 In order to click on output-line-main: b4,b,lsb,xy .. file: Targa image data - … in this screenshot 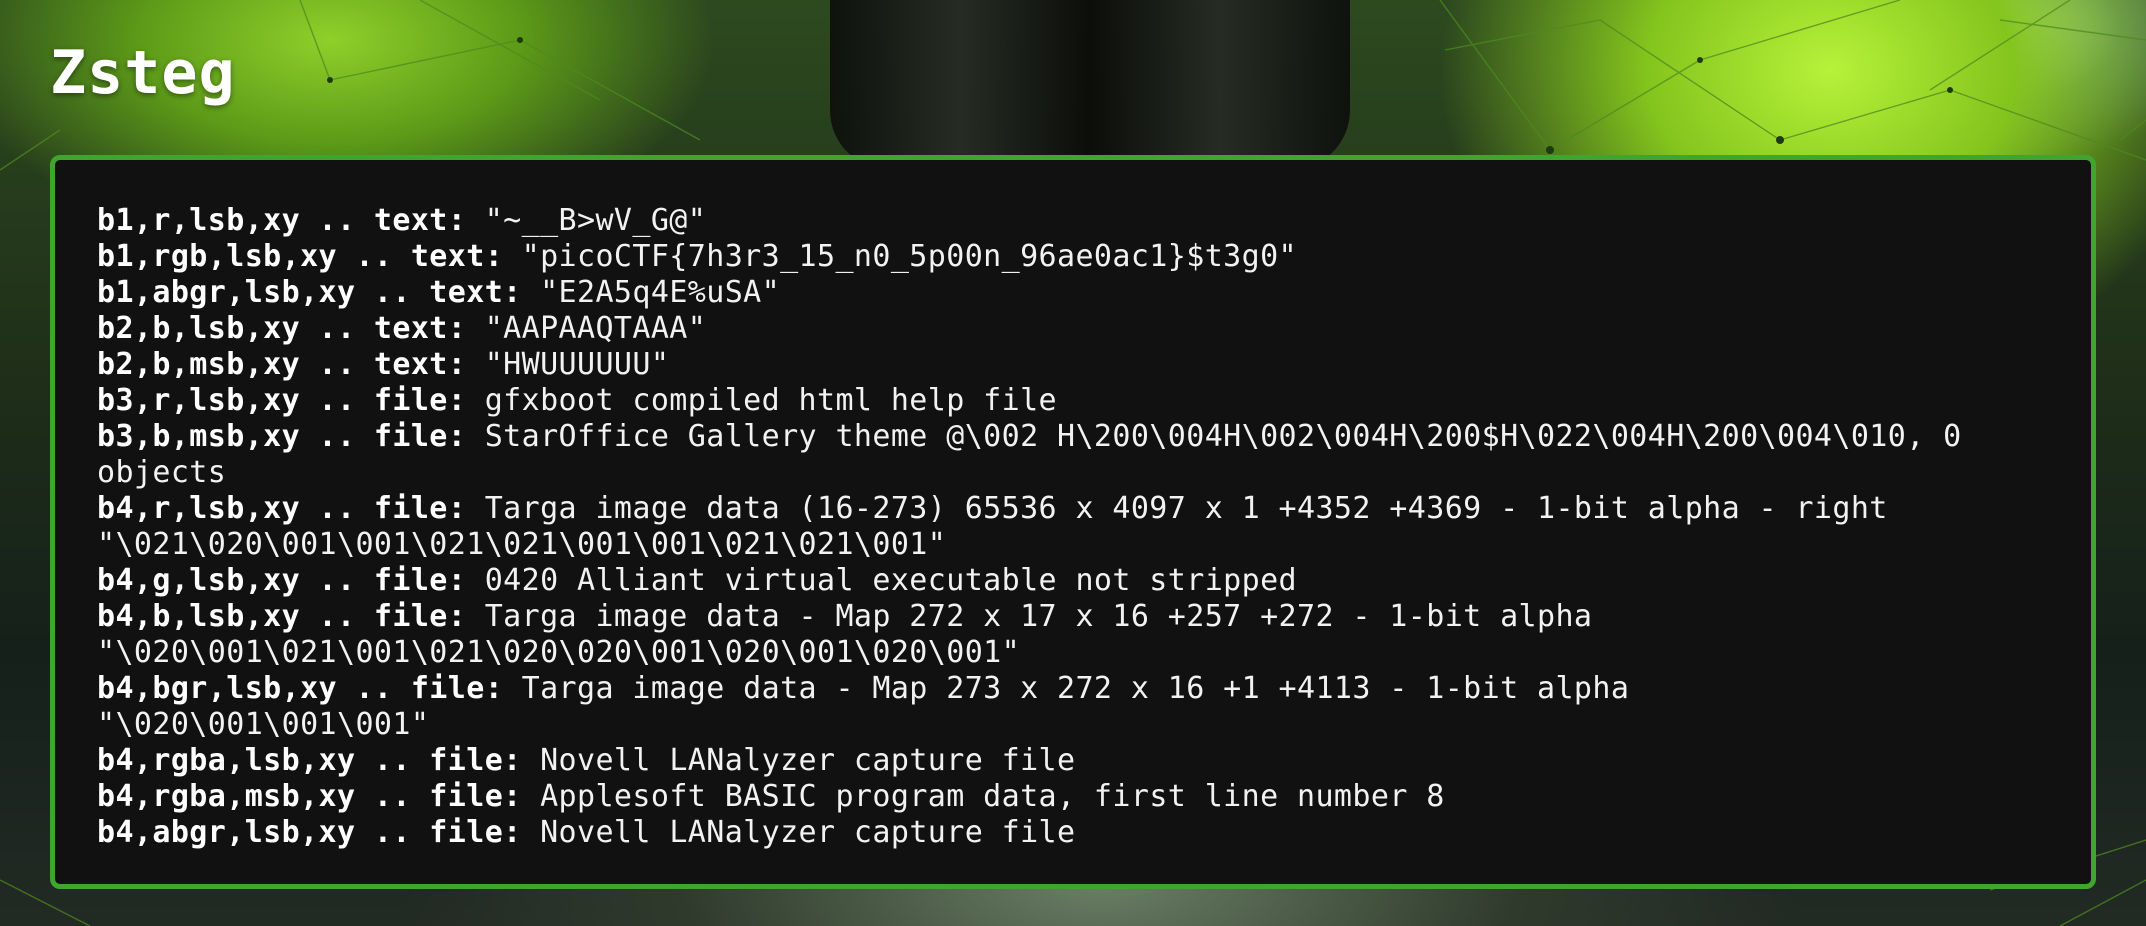, I will do `click(1074, 617)`.